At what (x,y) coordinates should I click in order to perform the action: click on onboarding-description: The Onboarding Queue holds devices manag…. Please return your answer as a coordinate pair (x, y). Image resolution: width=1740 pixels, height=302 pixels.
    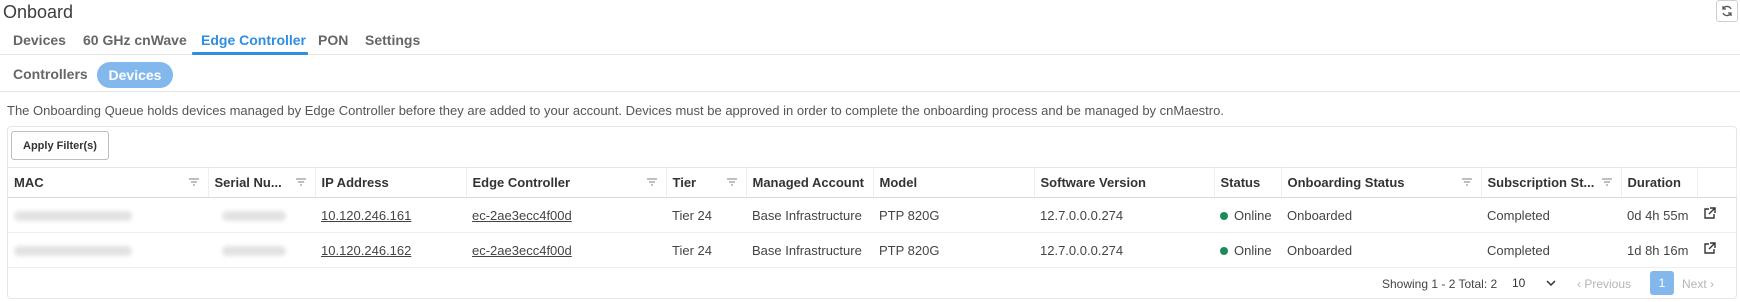
    Looking at the image, I should click on (615, 110).